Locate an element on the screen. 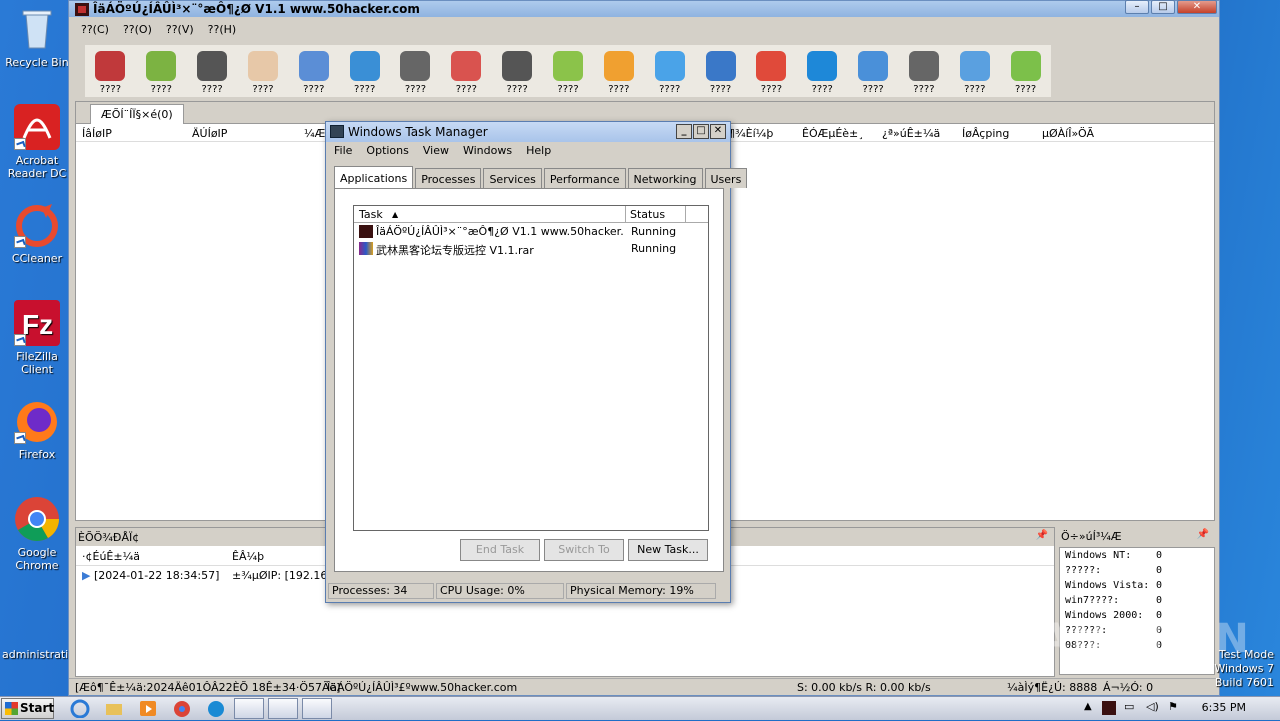  toolbar-button-11: ???? is located at coordinates (669, 71).